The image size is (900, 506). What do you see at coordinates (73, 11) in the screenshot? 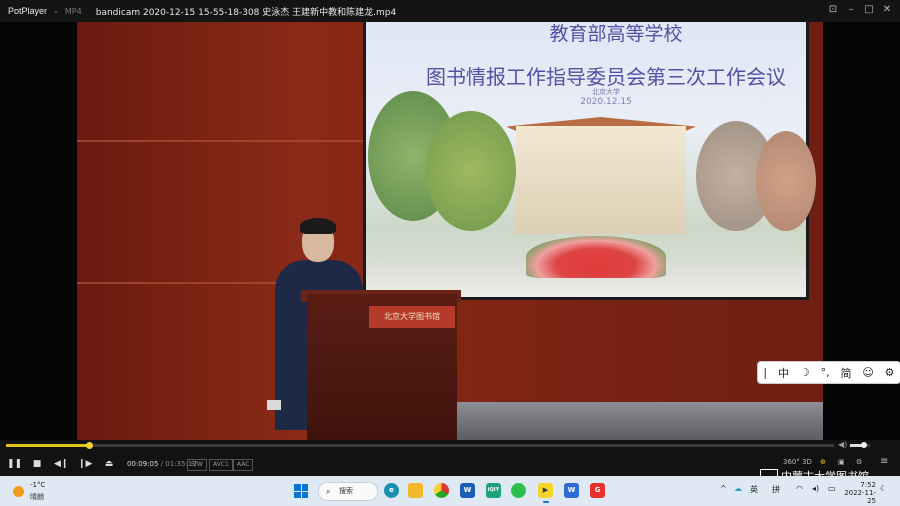
I see `format-label: MP4` at bounding box center [73, 11].